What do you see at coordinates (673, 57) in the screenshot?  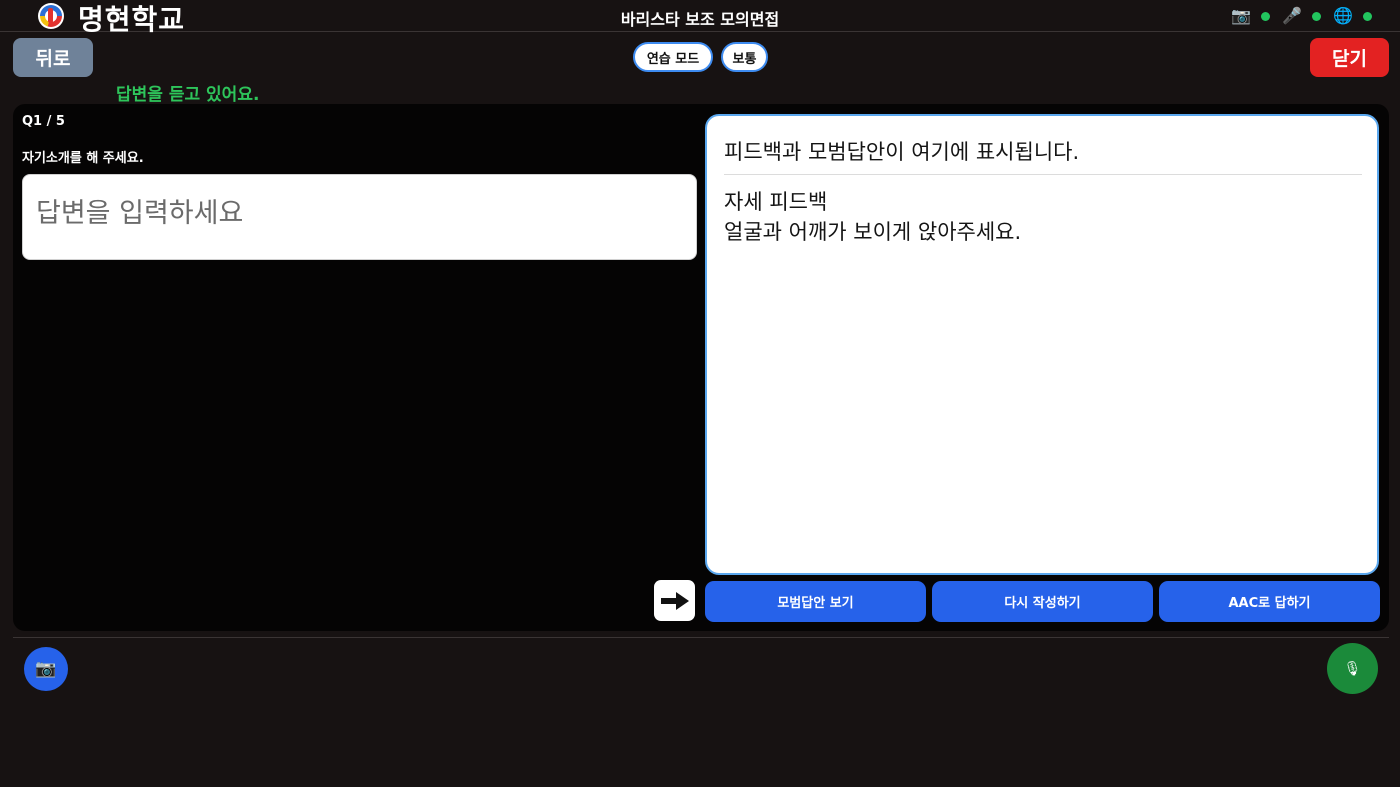 I see `practice-mode-toggle: 연습 모드` at bounding box center [673, 57].